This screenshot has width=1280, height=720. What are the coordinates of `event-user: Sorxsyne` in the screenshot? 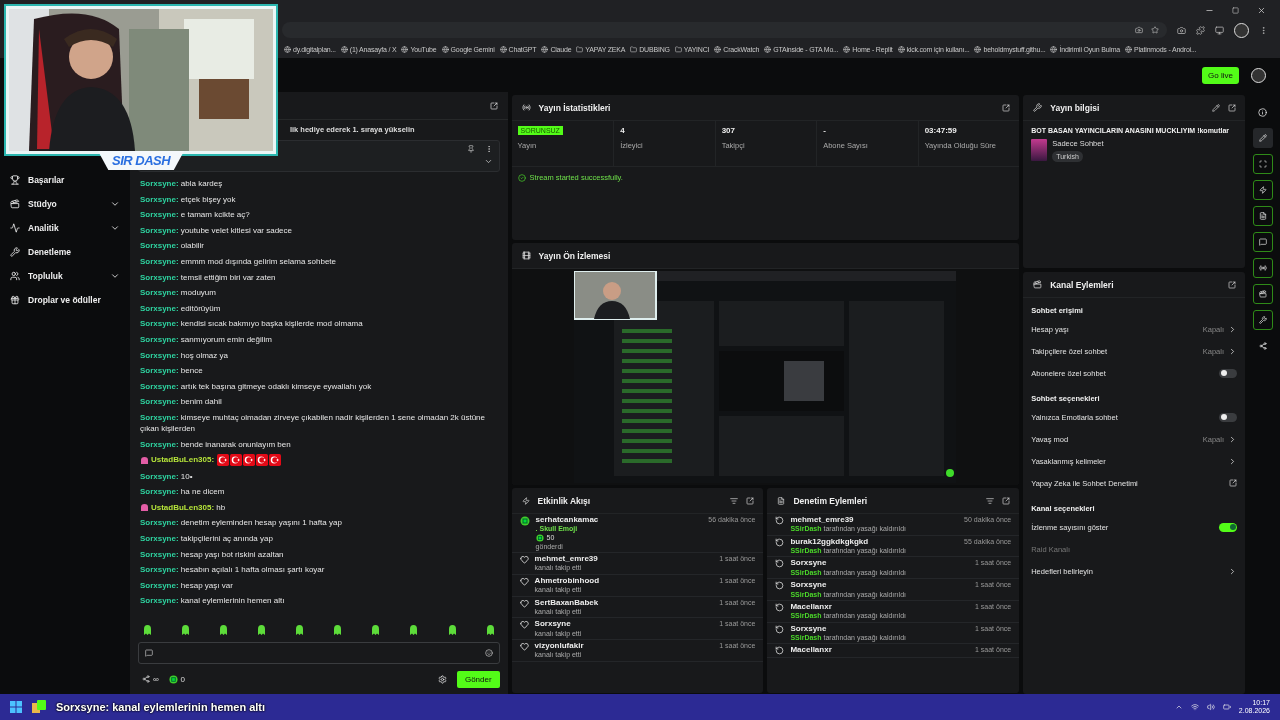 It's located at (553, 624).